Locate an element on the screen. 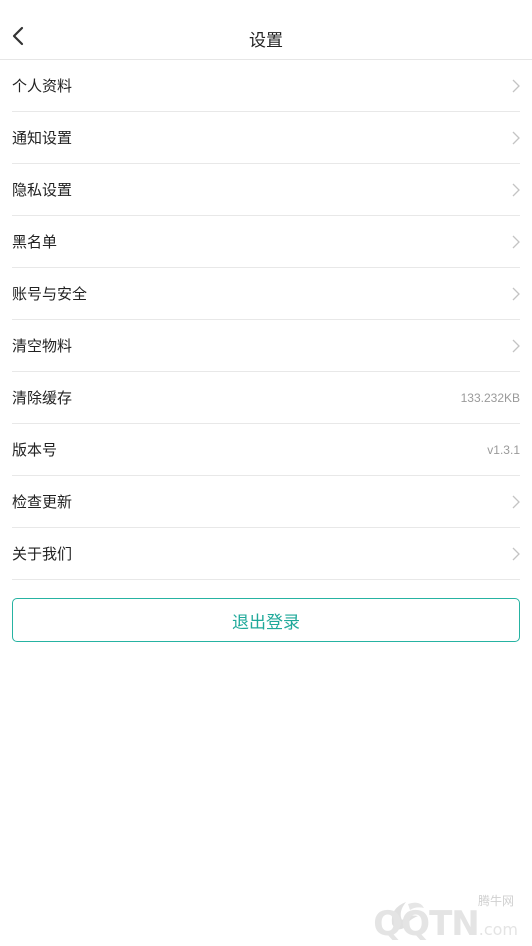 This screenshot has width=532, height=946. settings-item-about: 关于我们 is located at coordinates (266, 554).